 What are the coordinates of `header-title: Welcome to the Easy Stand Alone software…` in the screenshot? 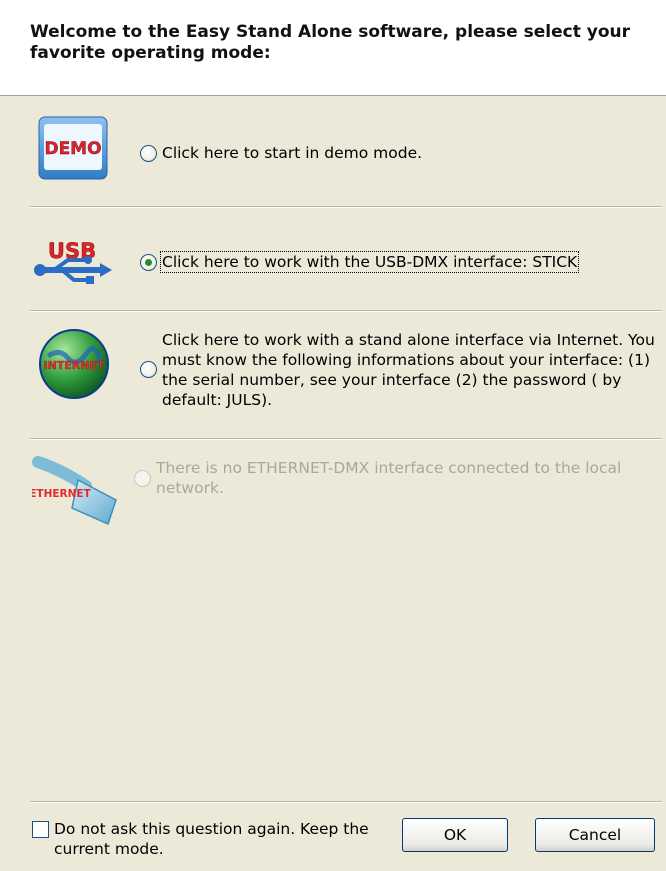 It's located at (330, 42).